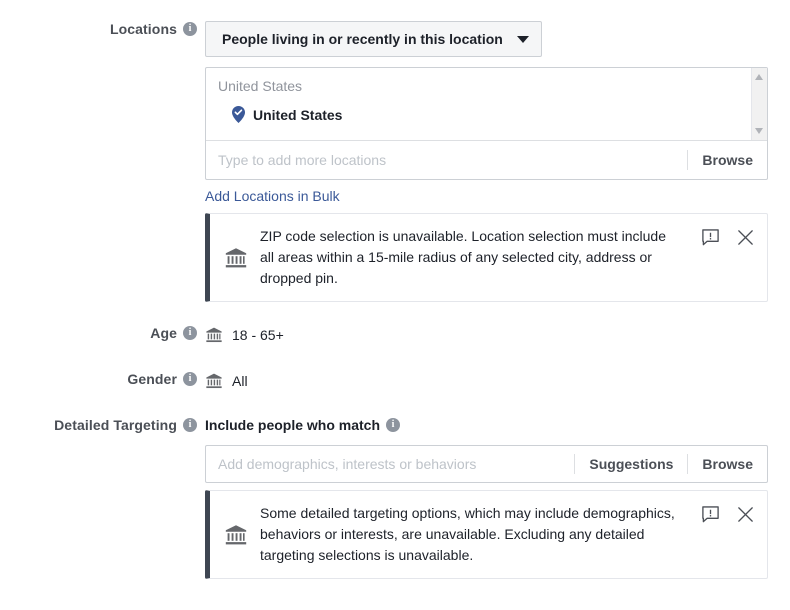 This screenshot has width=790, height=610. I want to click on gender-value-row: All, so click(497, 381).